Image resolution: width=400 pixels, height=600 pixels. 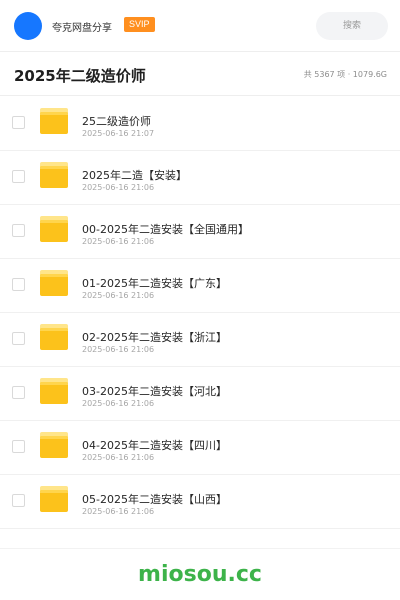 What do you see at coordinates (154, 499) in the screenshot?
I see `item-name: 05-2025年二造安装【山西】` at bounding box center [154, 499].